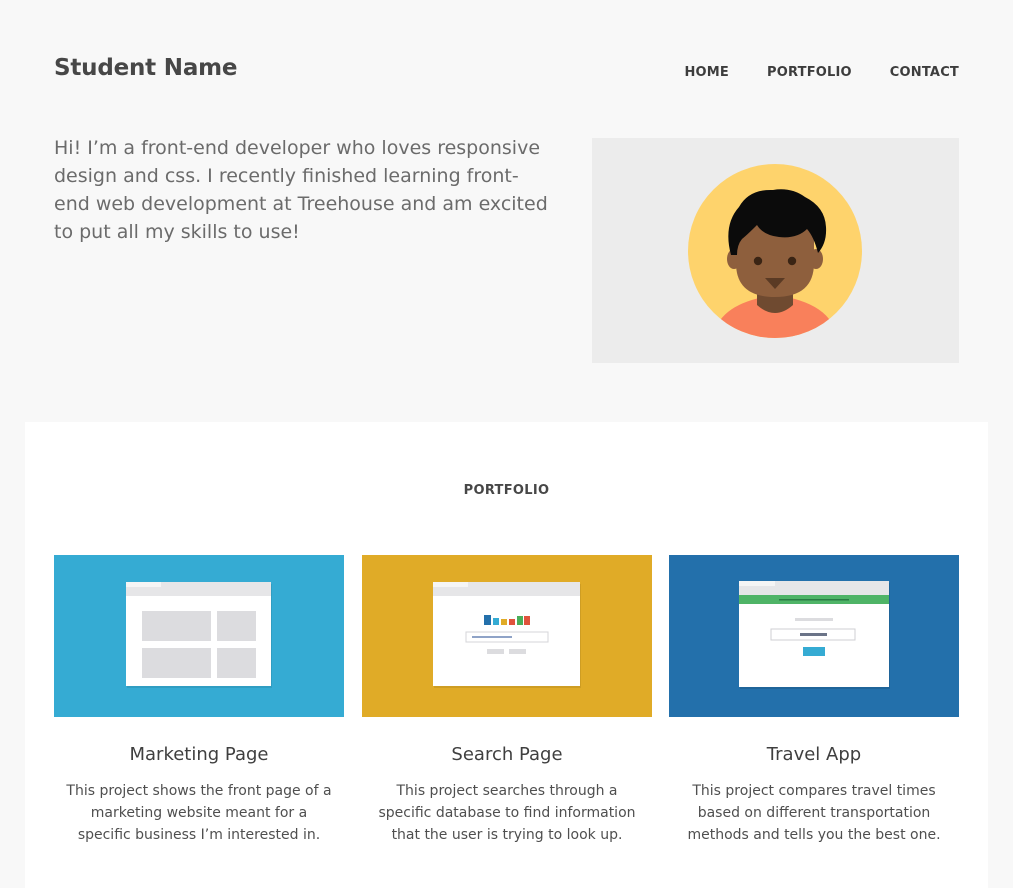 The image size is (1013, 888). I want to click on project-title: Travel App, so click(814, 754).